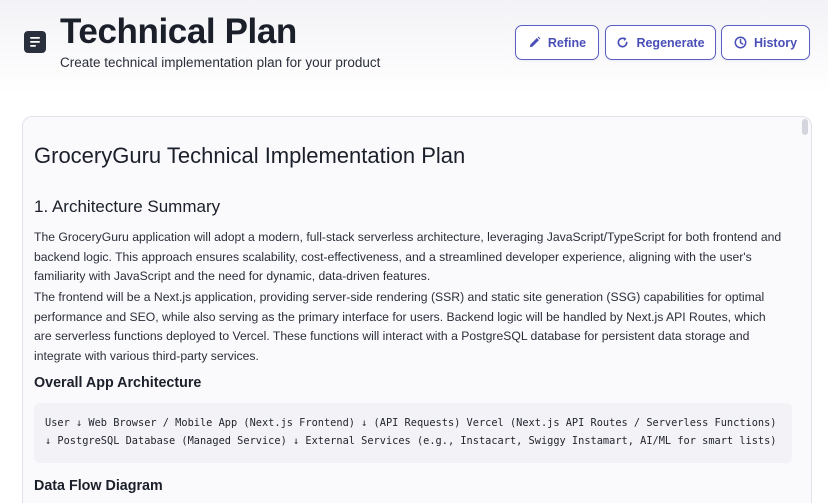  I want to click on regenerate-label: Regenerate, so click(670, 42).